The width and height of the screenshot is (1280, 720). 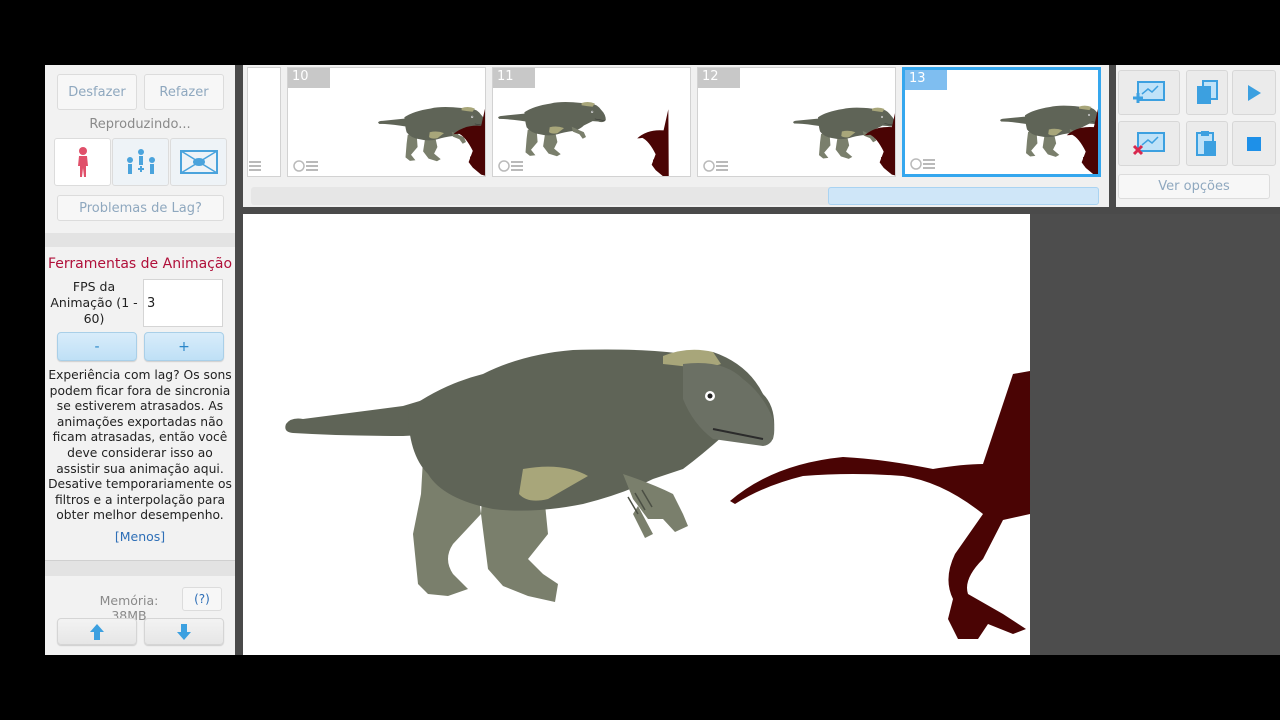 I want to click on frame-number: 10, so click(x=309, y=78).